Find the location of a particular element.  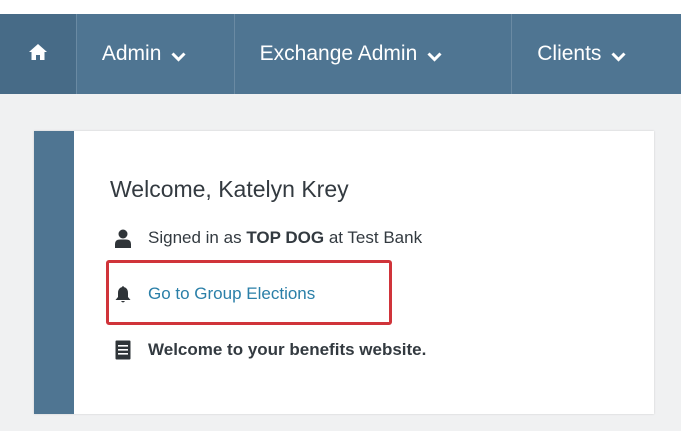

user-icon is located at coordinates (123, 238).